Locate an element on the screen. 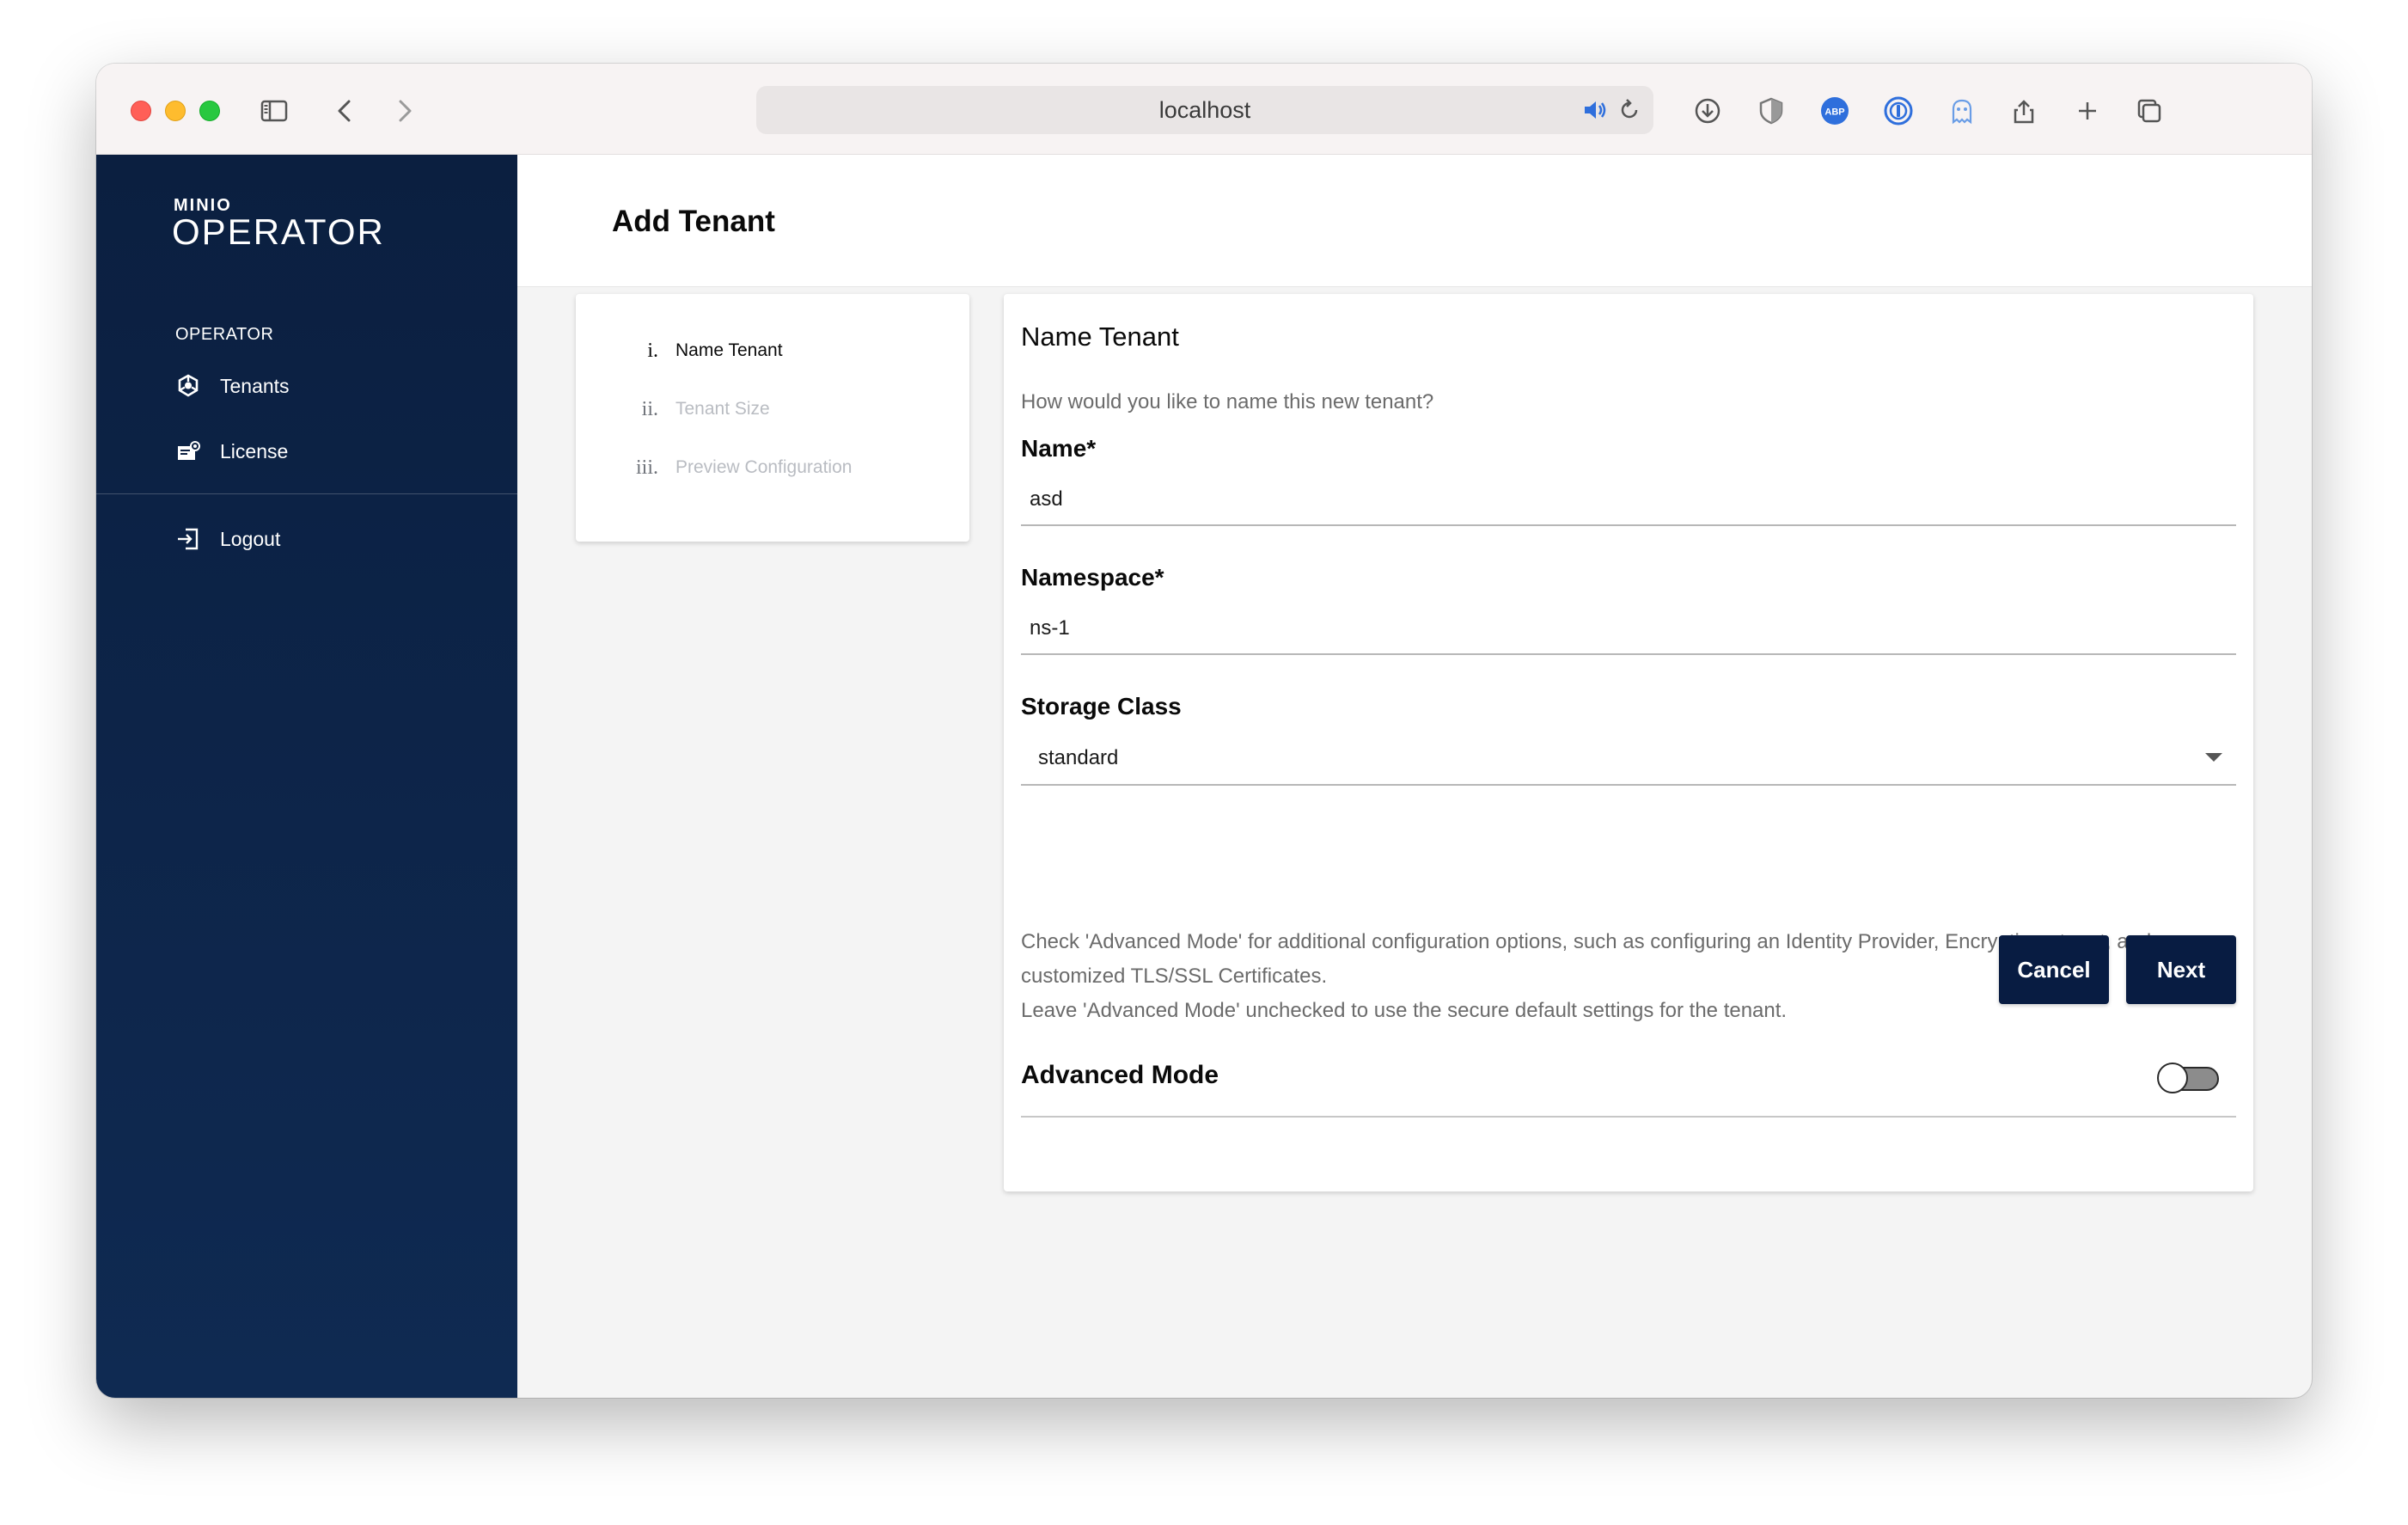 The image size is (2408, 1525). step-label: Tenant Size is located at coordinates (723, 409).